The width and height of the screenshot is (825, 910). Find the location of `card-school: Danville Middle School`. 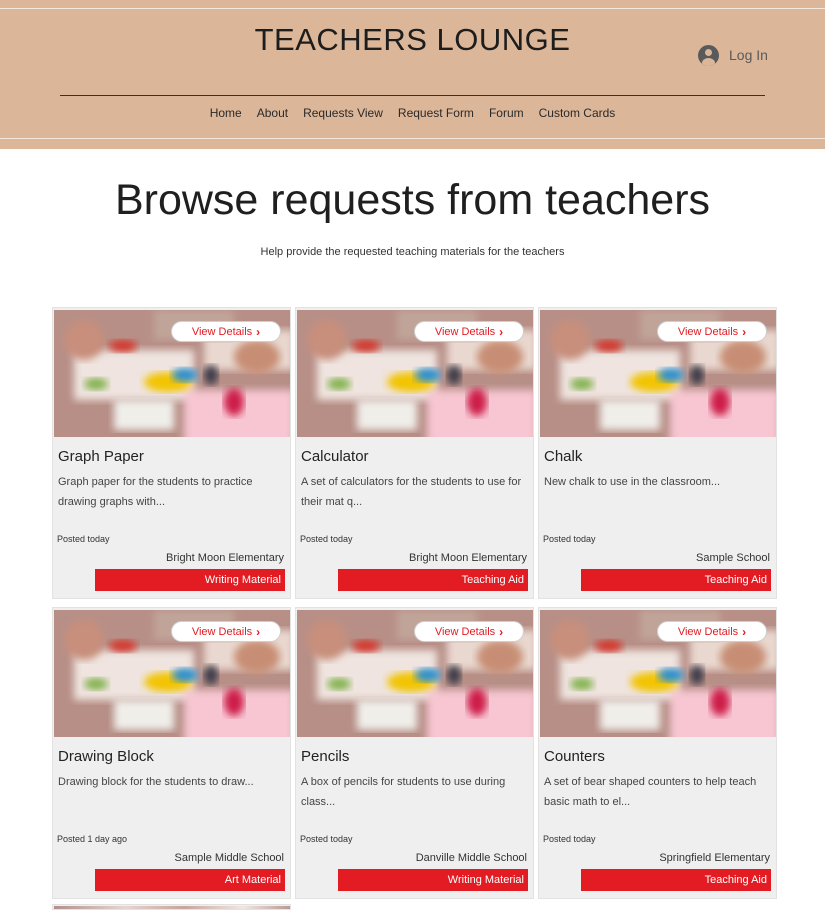

card-school: Danville Middle School is located at coordinates (471, 858).